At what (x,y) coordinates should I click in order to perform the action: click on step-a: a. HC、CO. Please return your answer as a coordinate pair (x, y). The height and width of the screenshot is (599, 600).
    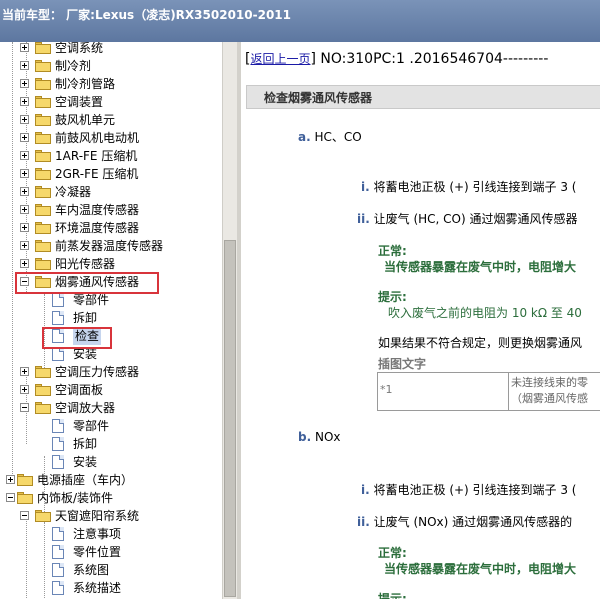
    Looking at the image, I should click on (330, 136).